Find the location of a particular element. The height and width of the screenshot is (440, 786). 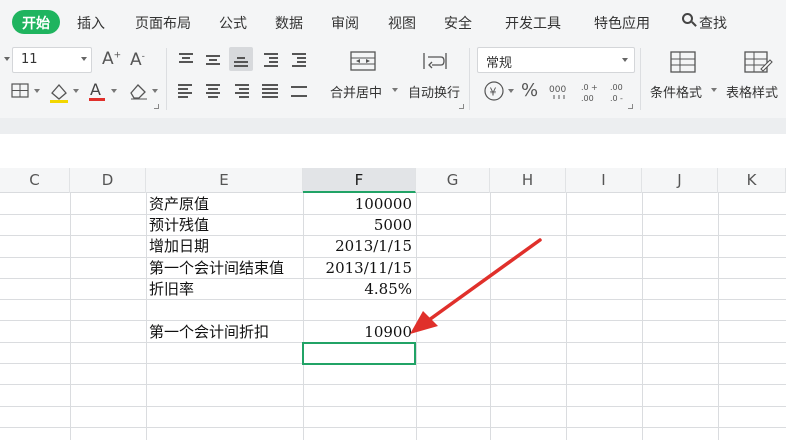

increase-decimal-icon: .0 + .00 is located at coordinates (590, 92).